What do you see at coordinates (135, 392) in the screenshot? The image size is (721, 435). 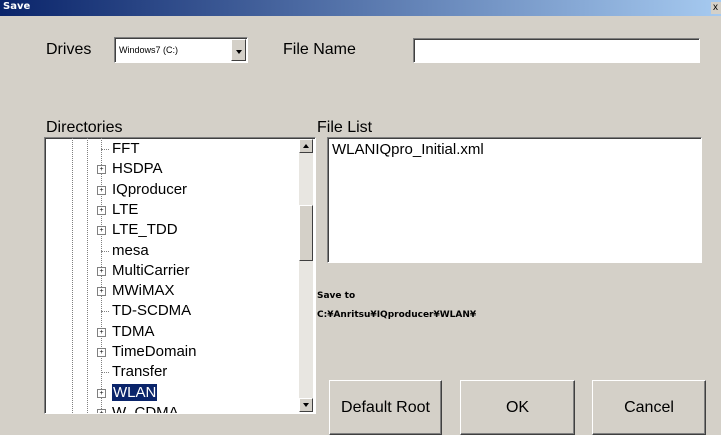 I see `tree-item-label: WLAN` at bounding box center [135, 392].